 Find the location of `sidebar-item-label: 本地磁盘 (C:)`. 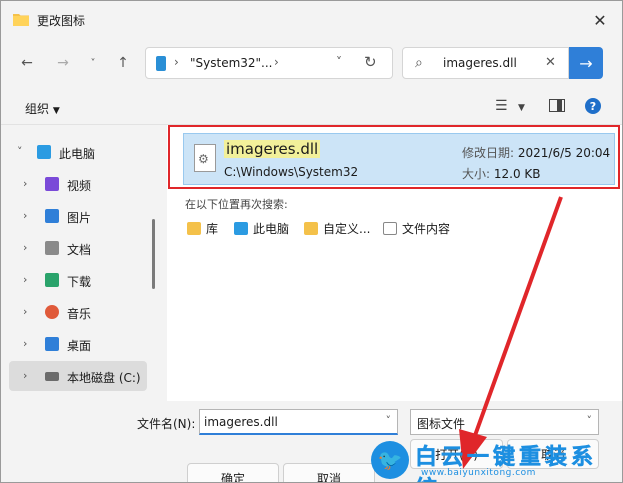

sidebar-item-label: 本地磁盘 (C:) is located at coordinates (104, 378).